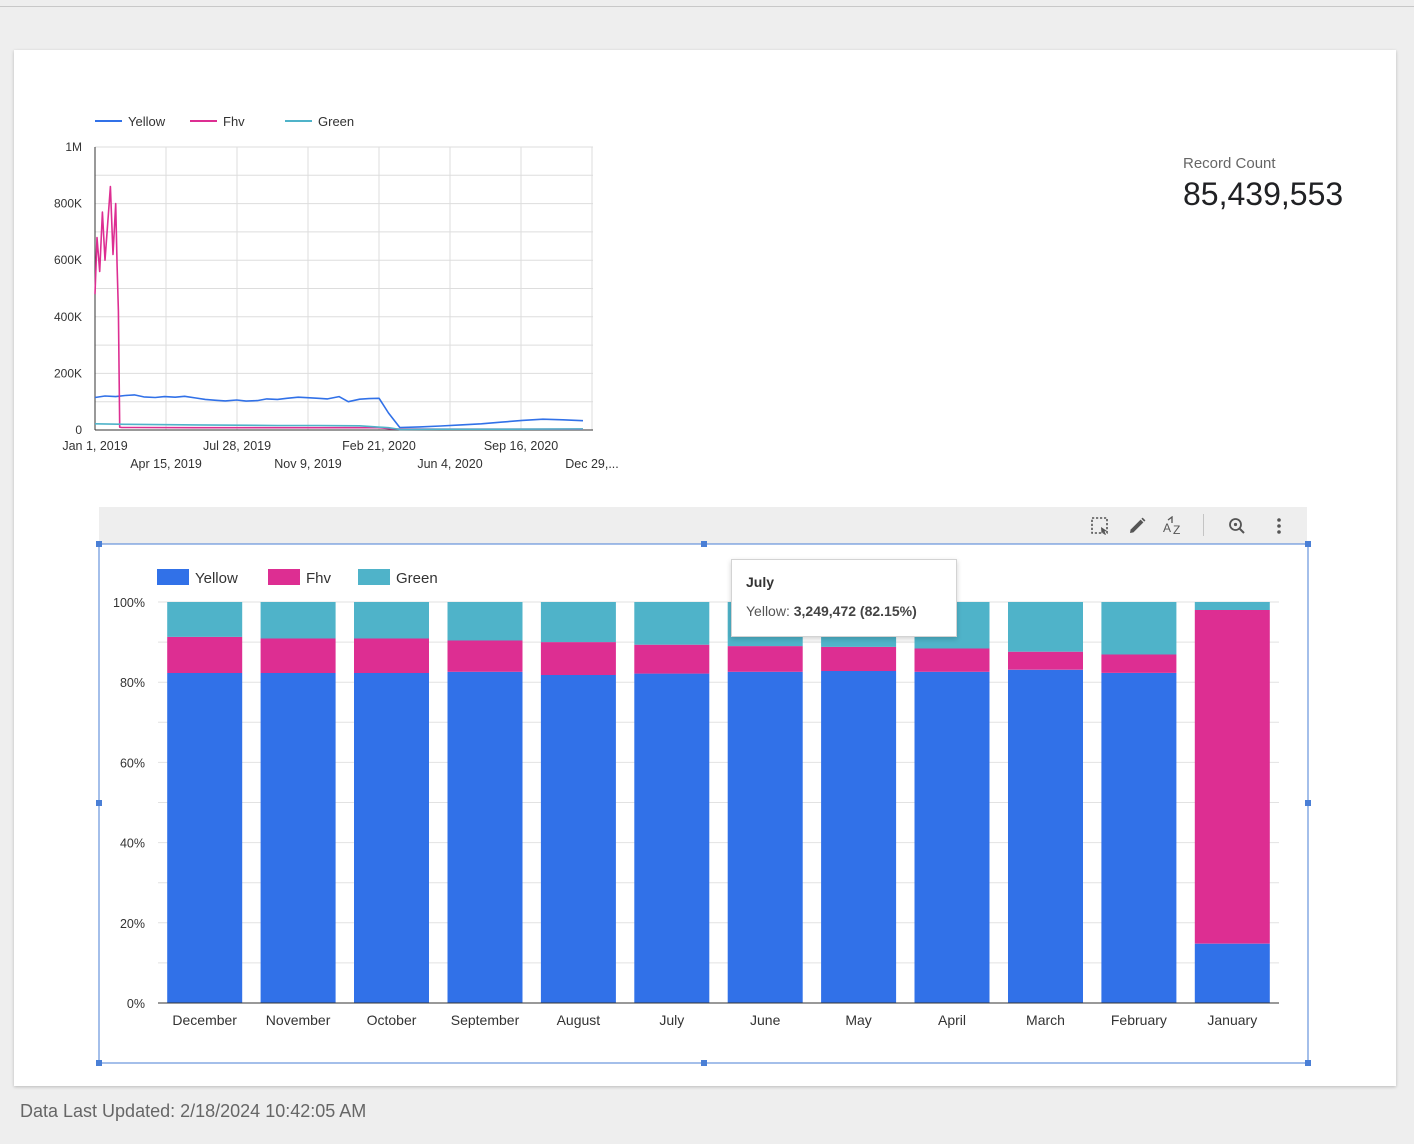  Describe the element at coordinates (1263, 194) in the screenshot. I see `scorecard-value: 85,439,553` at that location.